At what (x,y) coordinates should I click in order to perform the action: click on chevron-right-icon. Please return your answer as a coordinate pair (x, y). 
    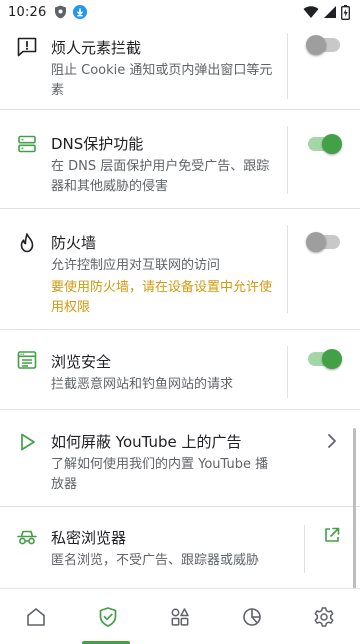
    Looking at the image, I should click on (332, 441).